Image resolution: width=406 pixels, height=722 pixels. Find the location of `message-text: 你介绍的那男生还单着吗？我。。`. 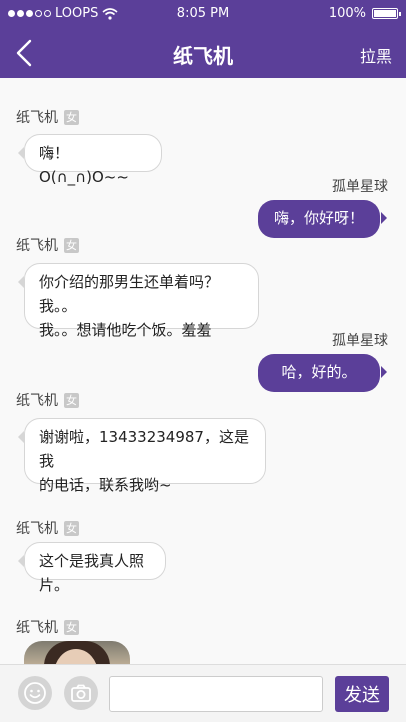

message-text: 你介绍的那男生还单着吗？我。。 is located at coordinates (129, 294).